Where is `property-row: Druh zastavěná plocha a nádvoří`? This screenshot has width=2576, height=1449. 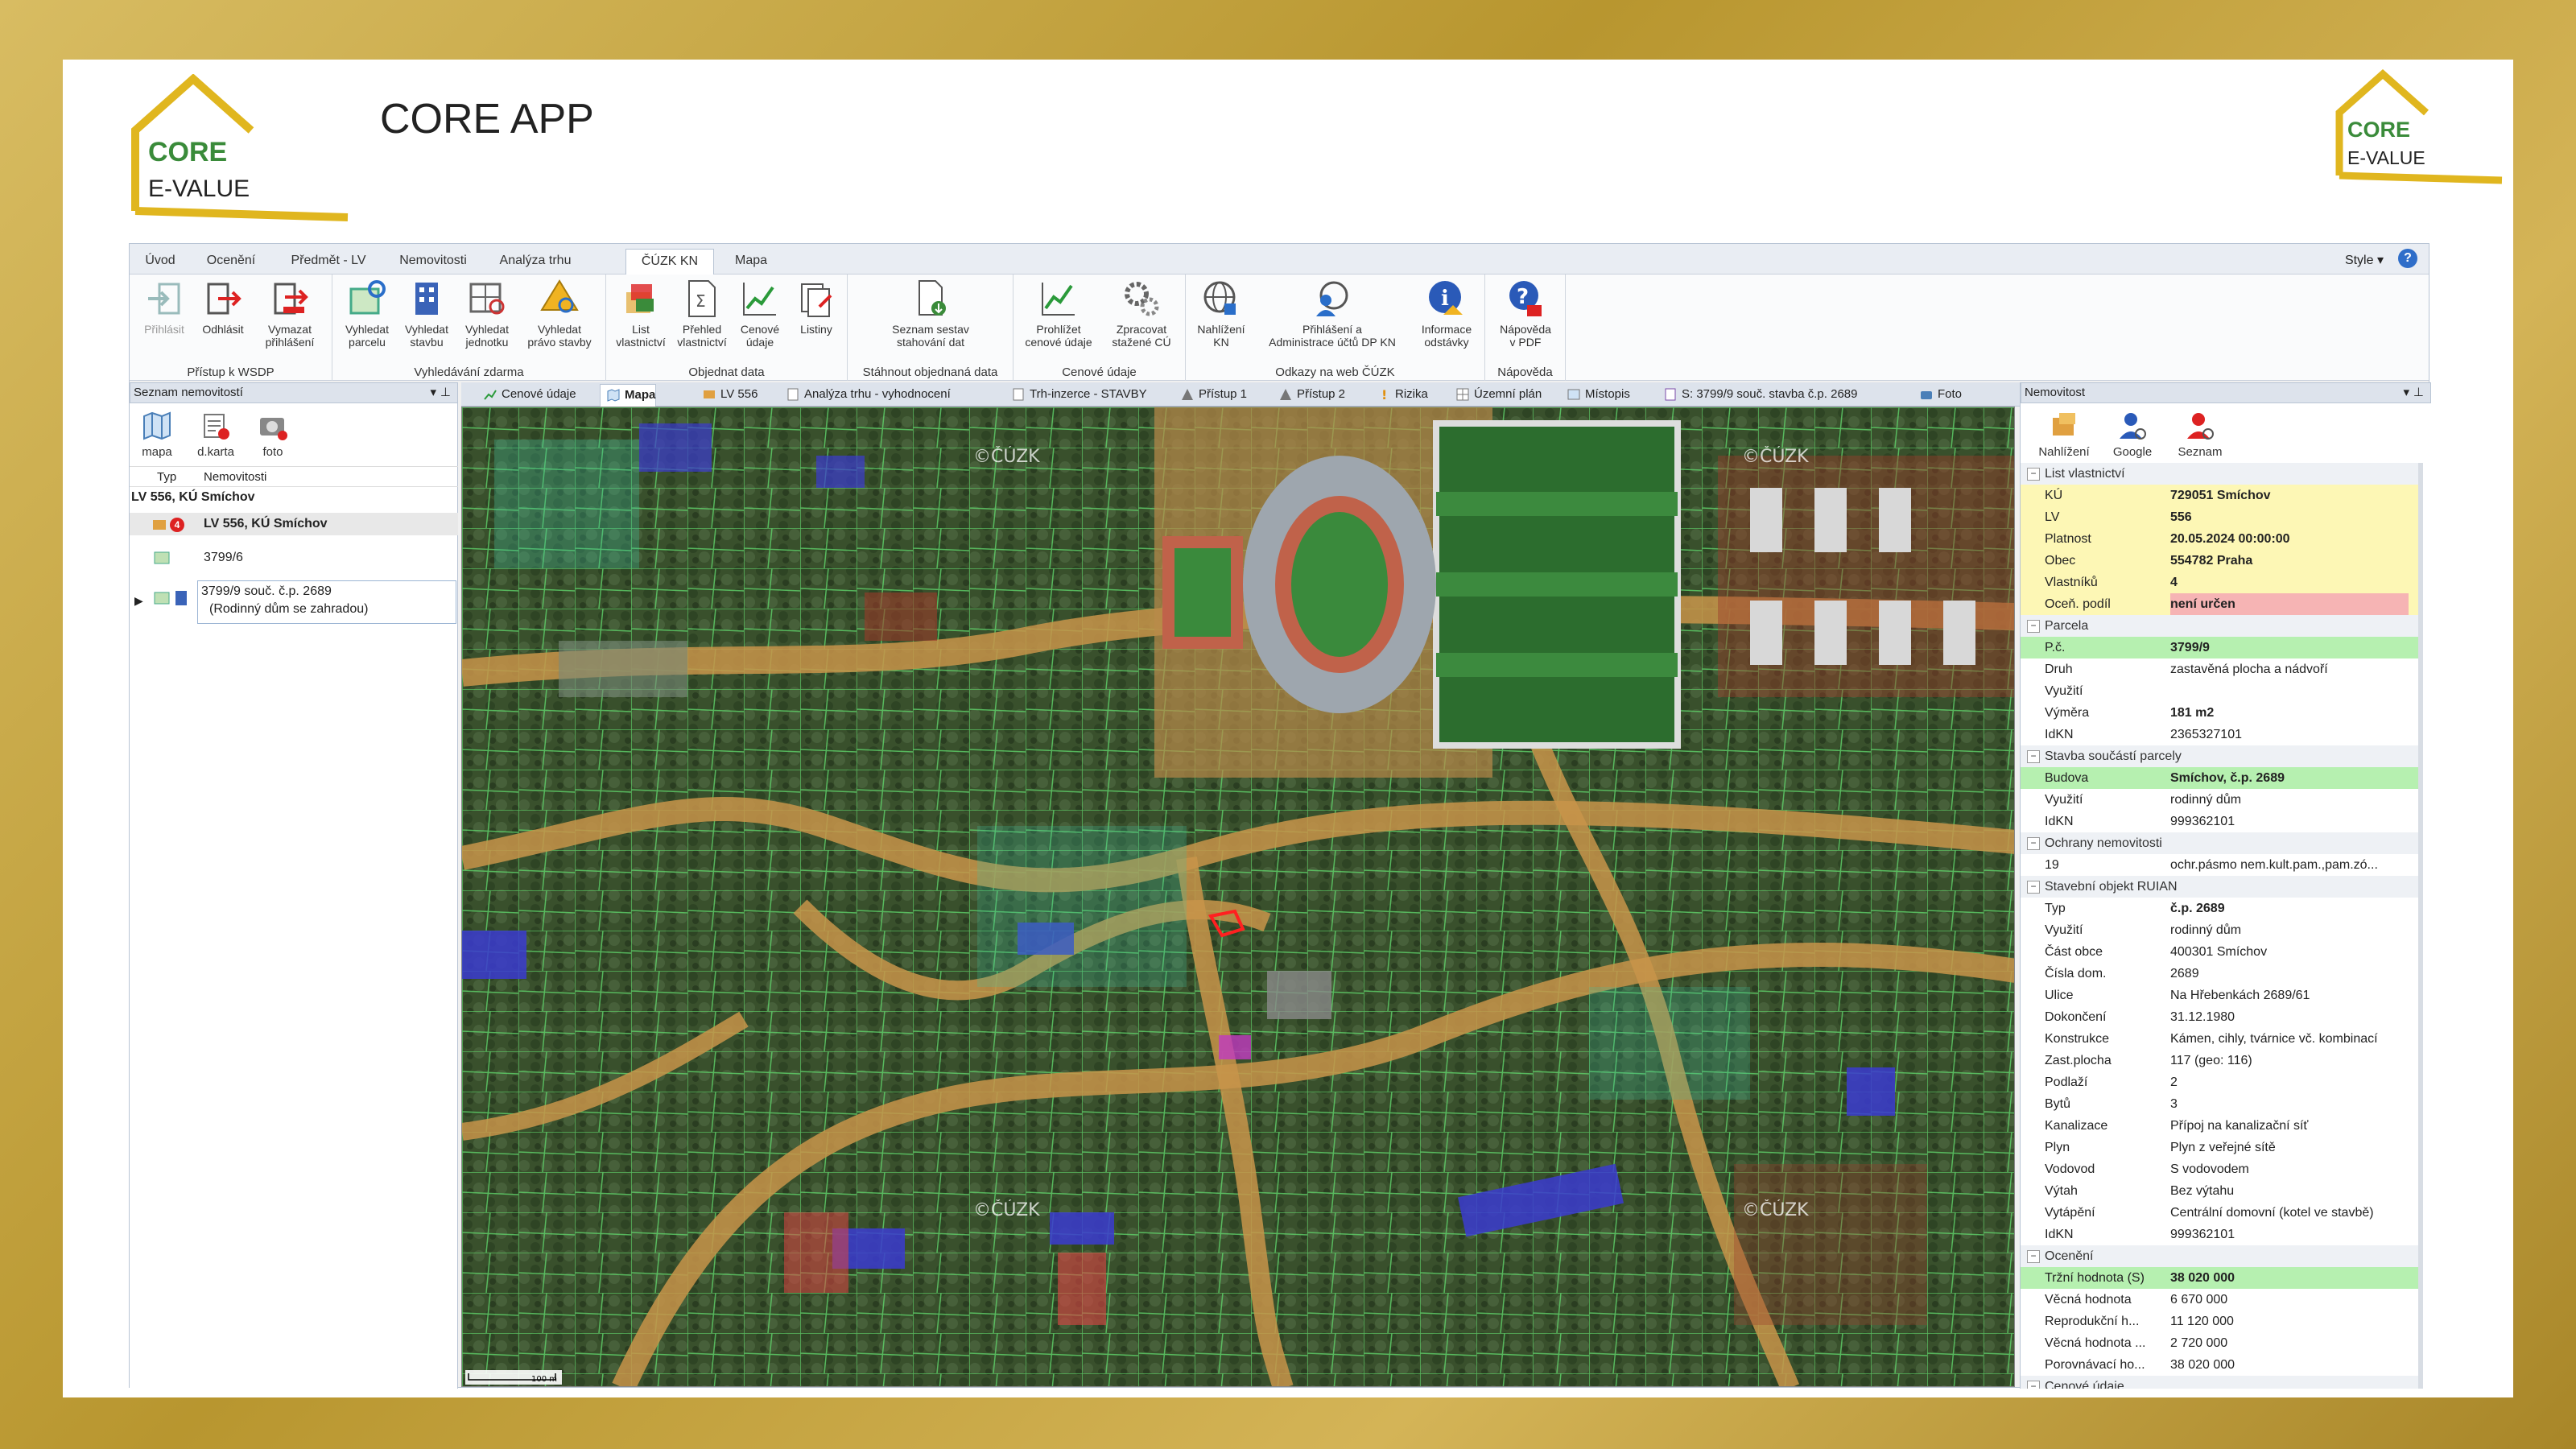
property-row: Druh zastavěná plocha a nádvoří is located at coordinates (2219, 669).